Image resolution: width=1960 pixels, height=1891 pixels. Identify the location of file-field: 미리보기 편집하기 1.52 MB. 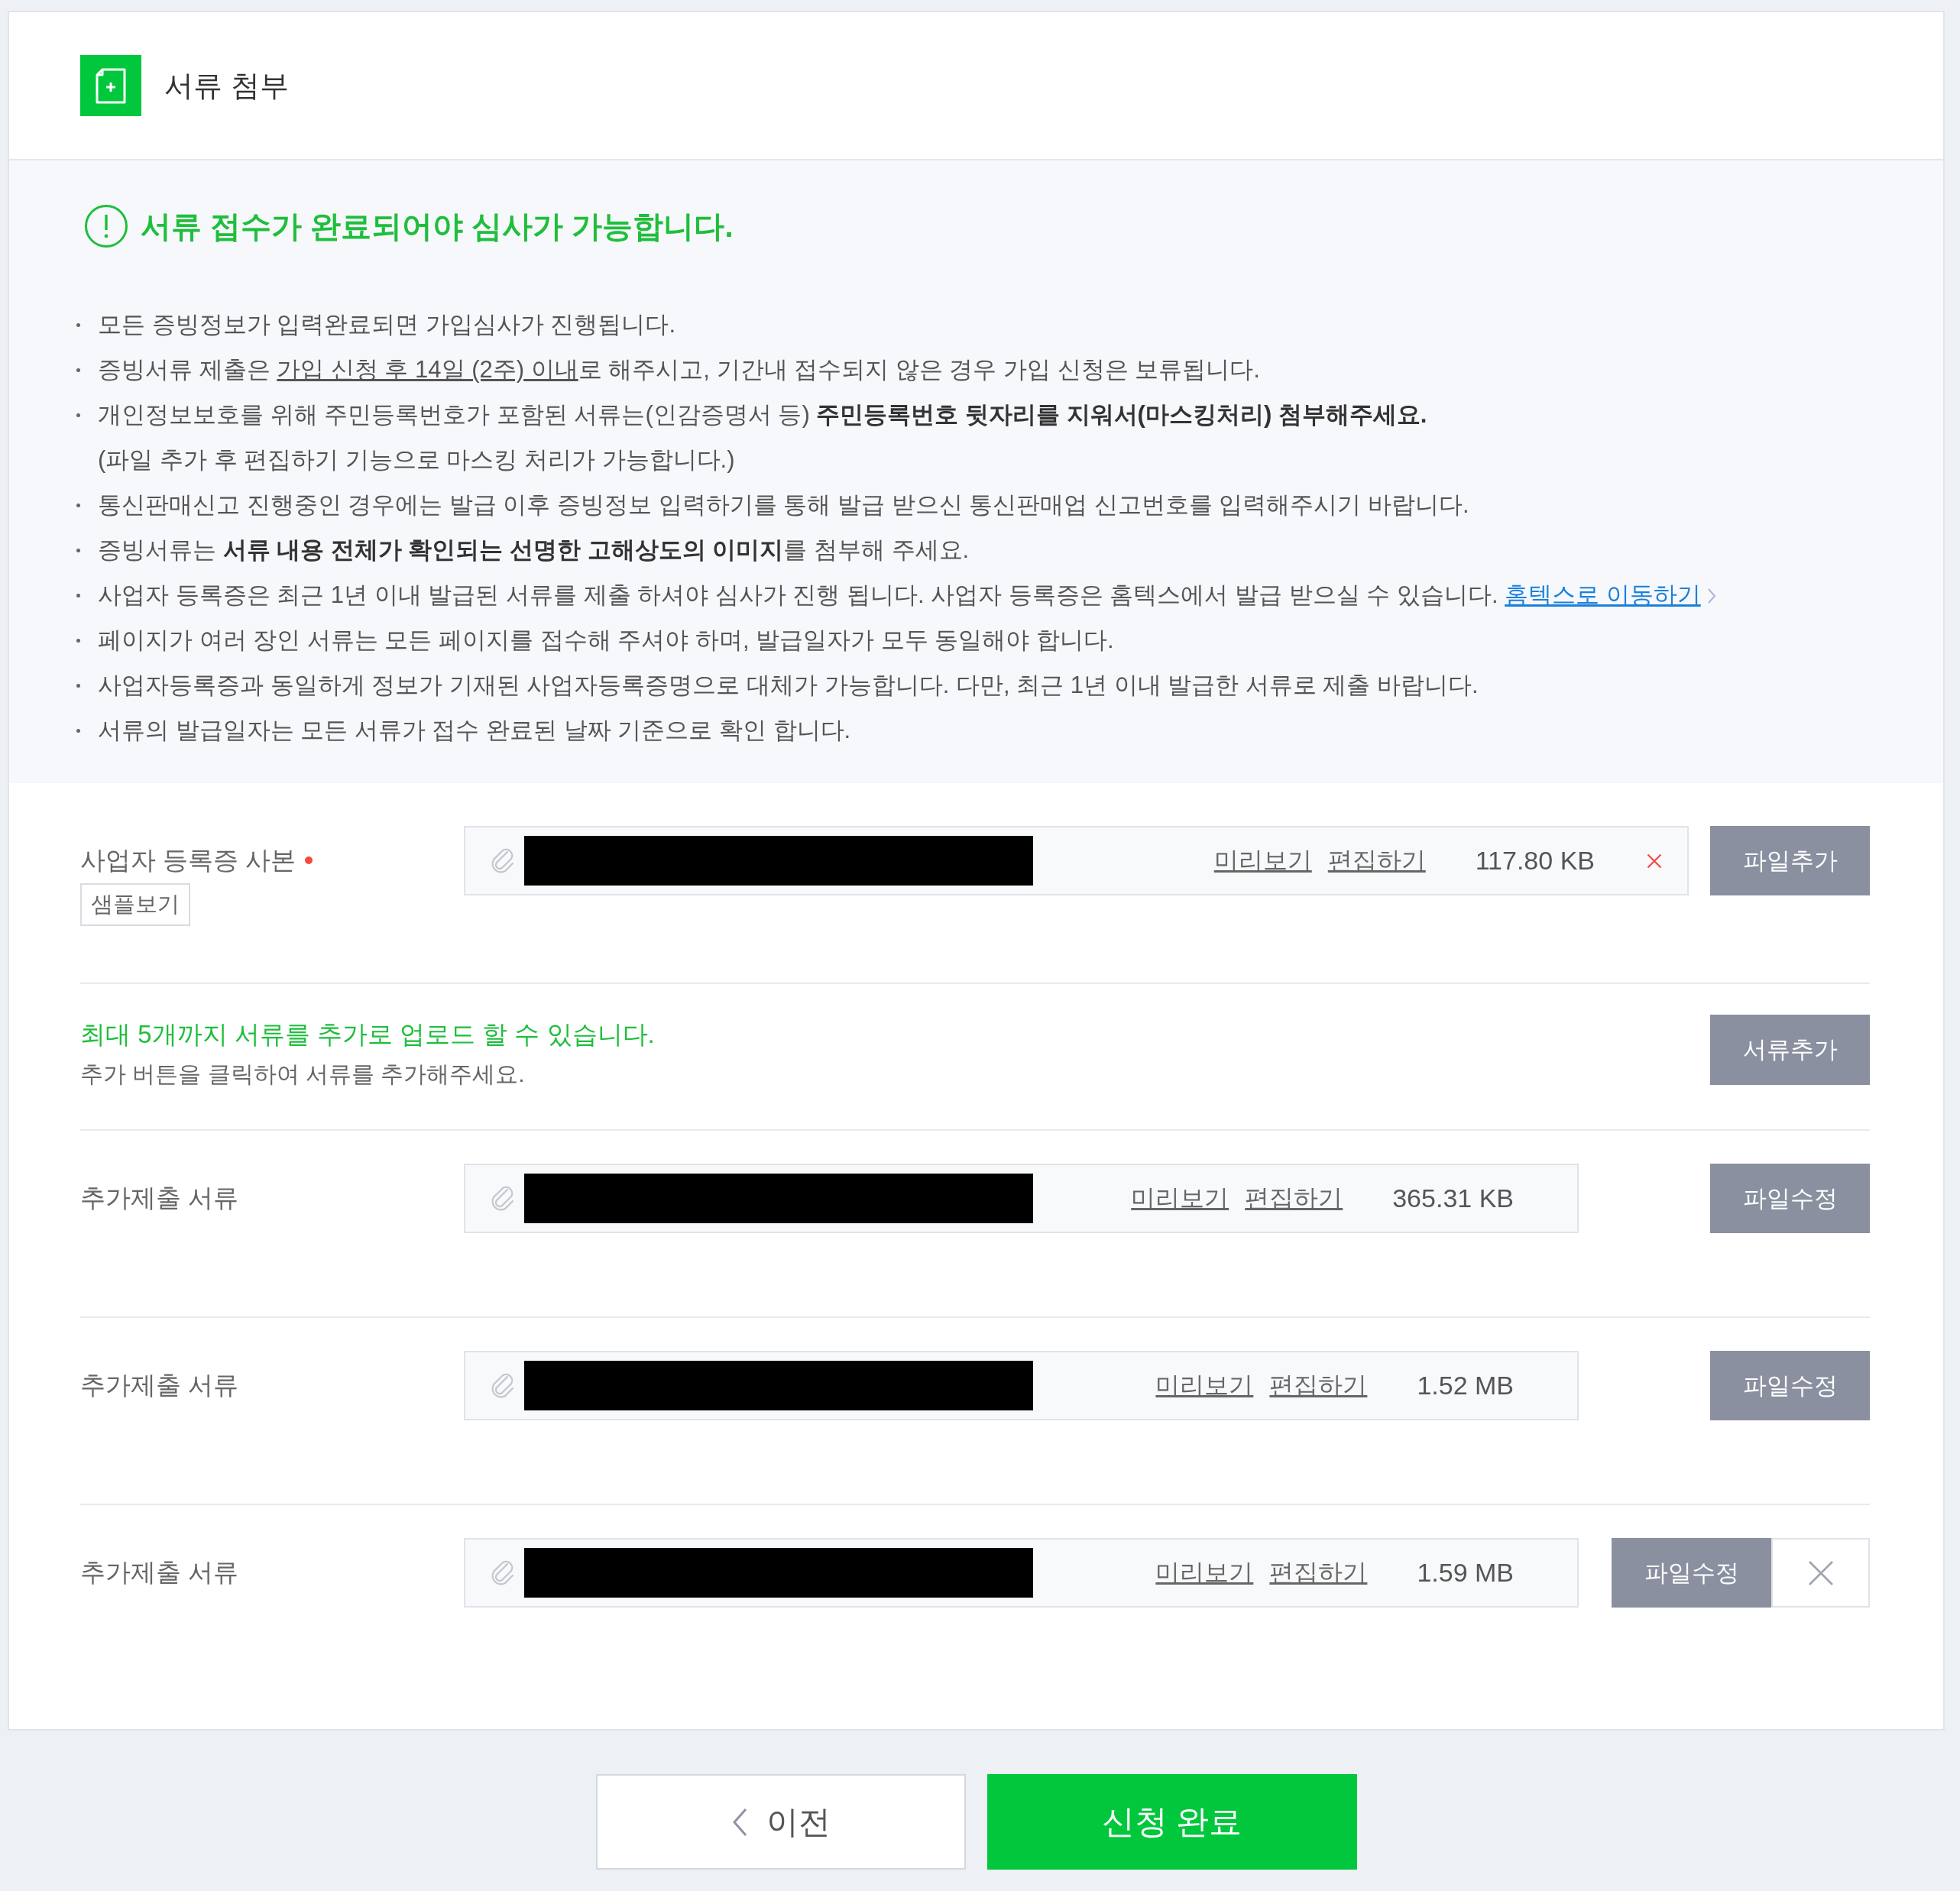
(1021, 1386).